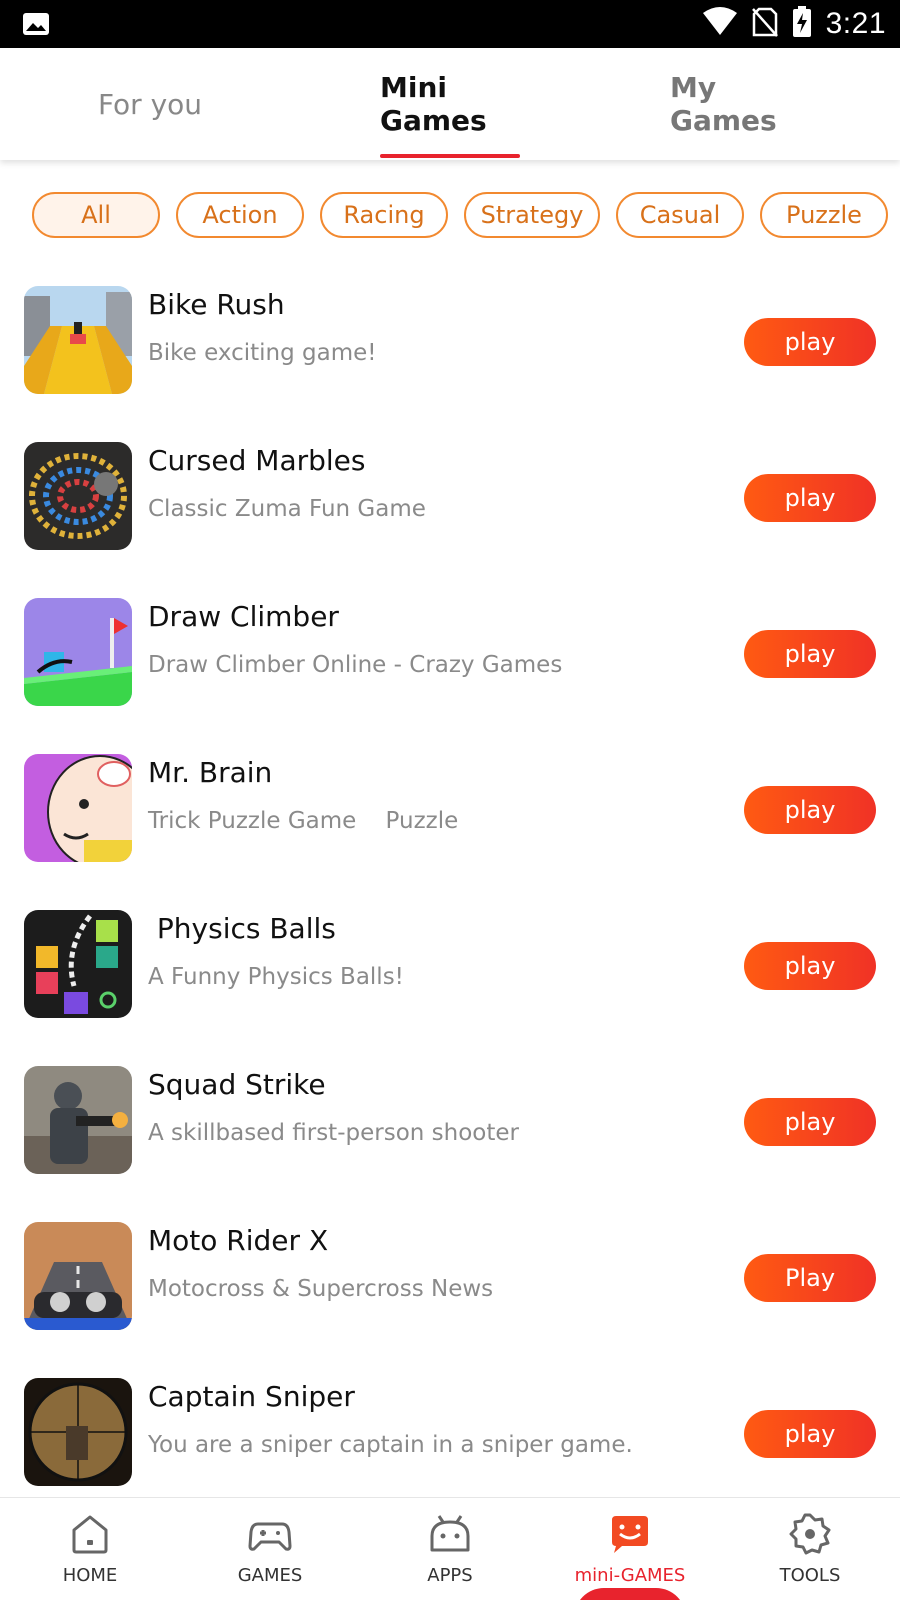 The height and width of the screenshot is (1600, 900). I want to click on nav-label: mini-GAMES, so click(630, 1575).